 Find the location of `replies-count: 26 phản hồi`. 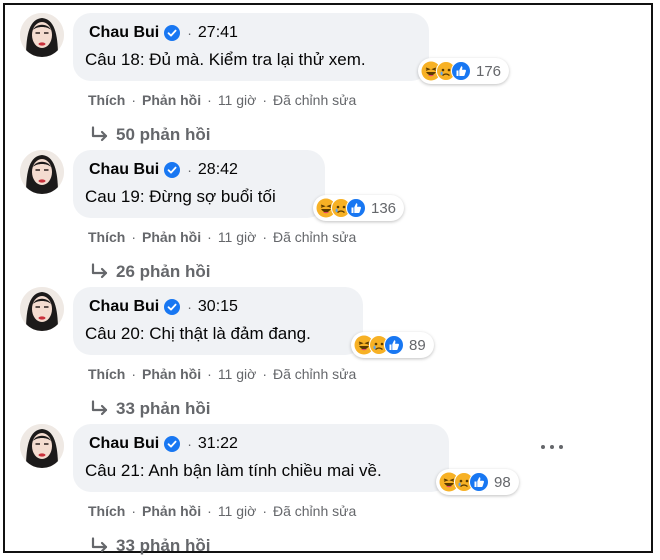

replies-count: 26 phản hồi is located at coordinates (163, 271).